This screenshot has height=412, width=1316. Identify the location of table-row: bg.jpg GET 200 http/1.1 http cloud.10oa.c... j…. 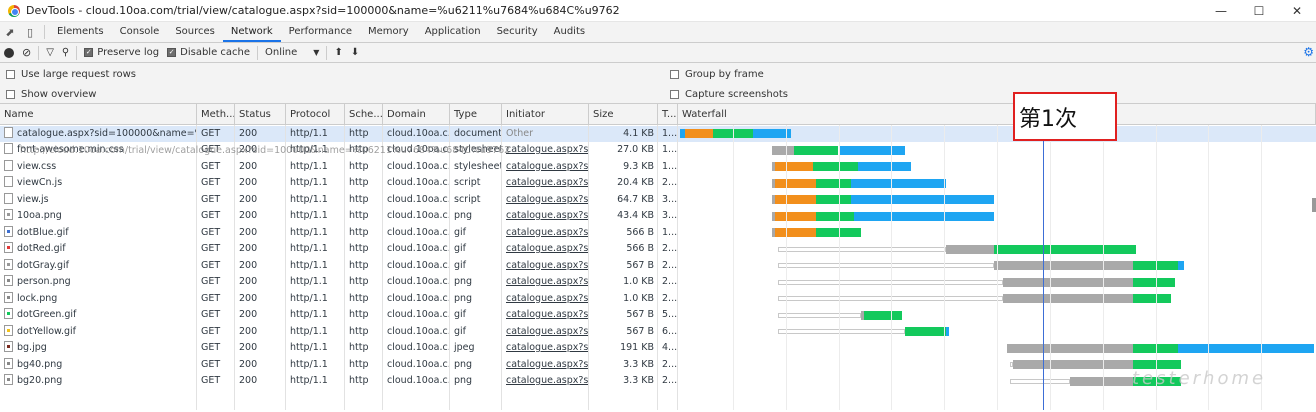
(658, 348).